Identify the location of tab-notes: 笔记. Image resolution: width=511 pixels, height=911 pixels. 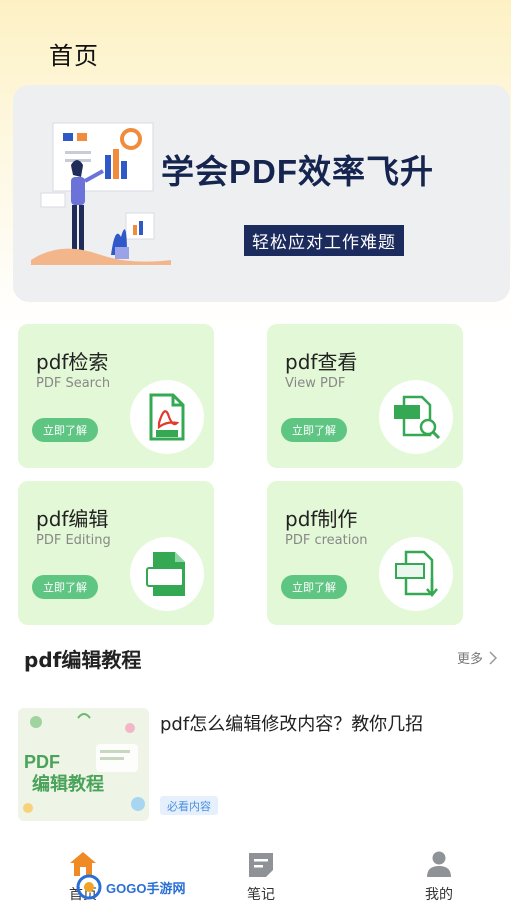
(261, 877).